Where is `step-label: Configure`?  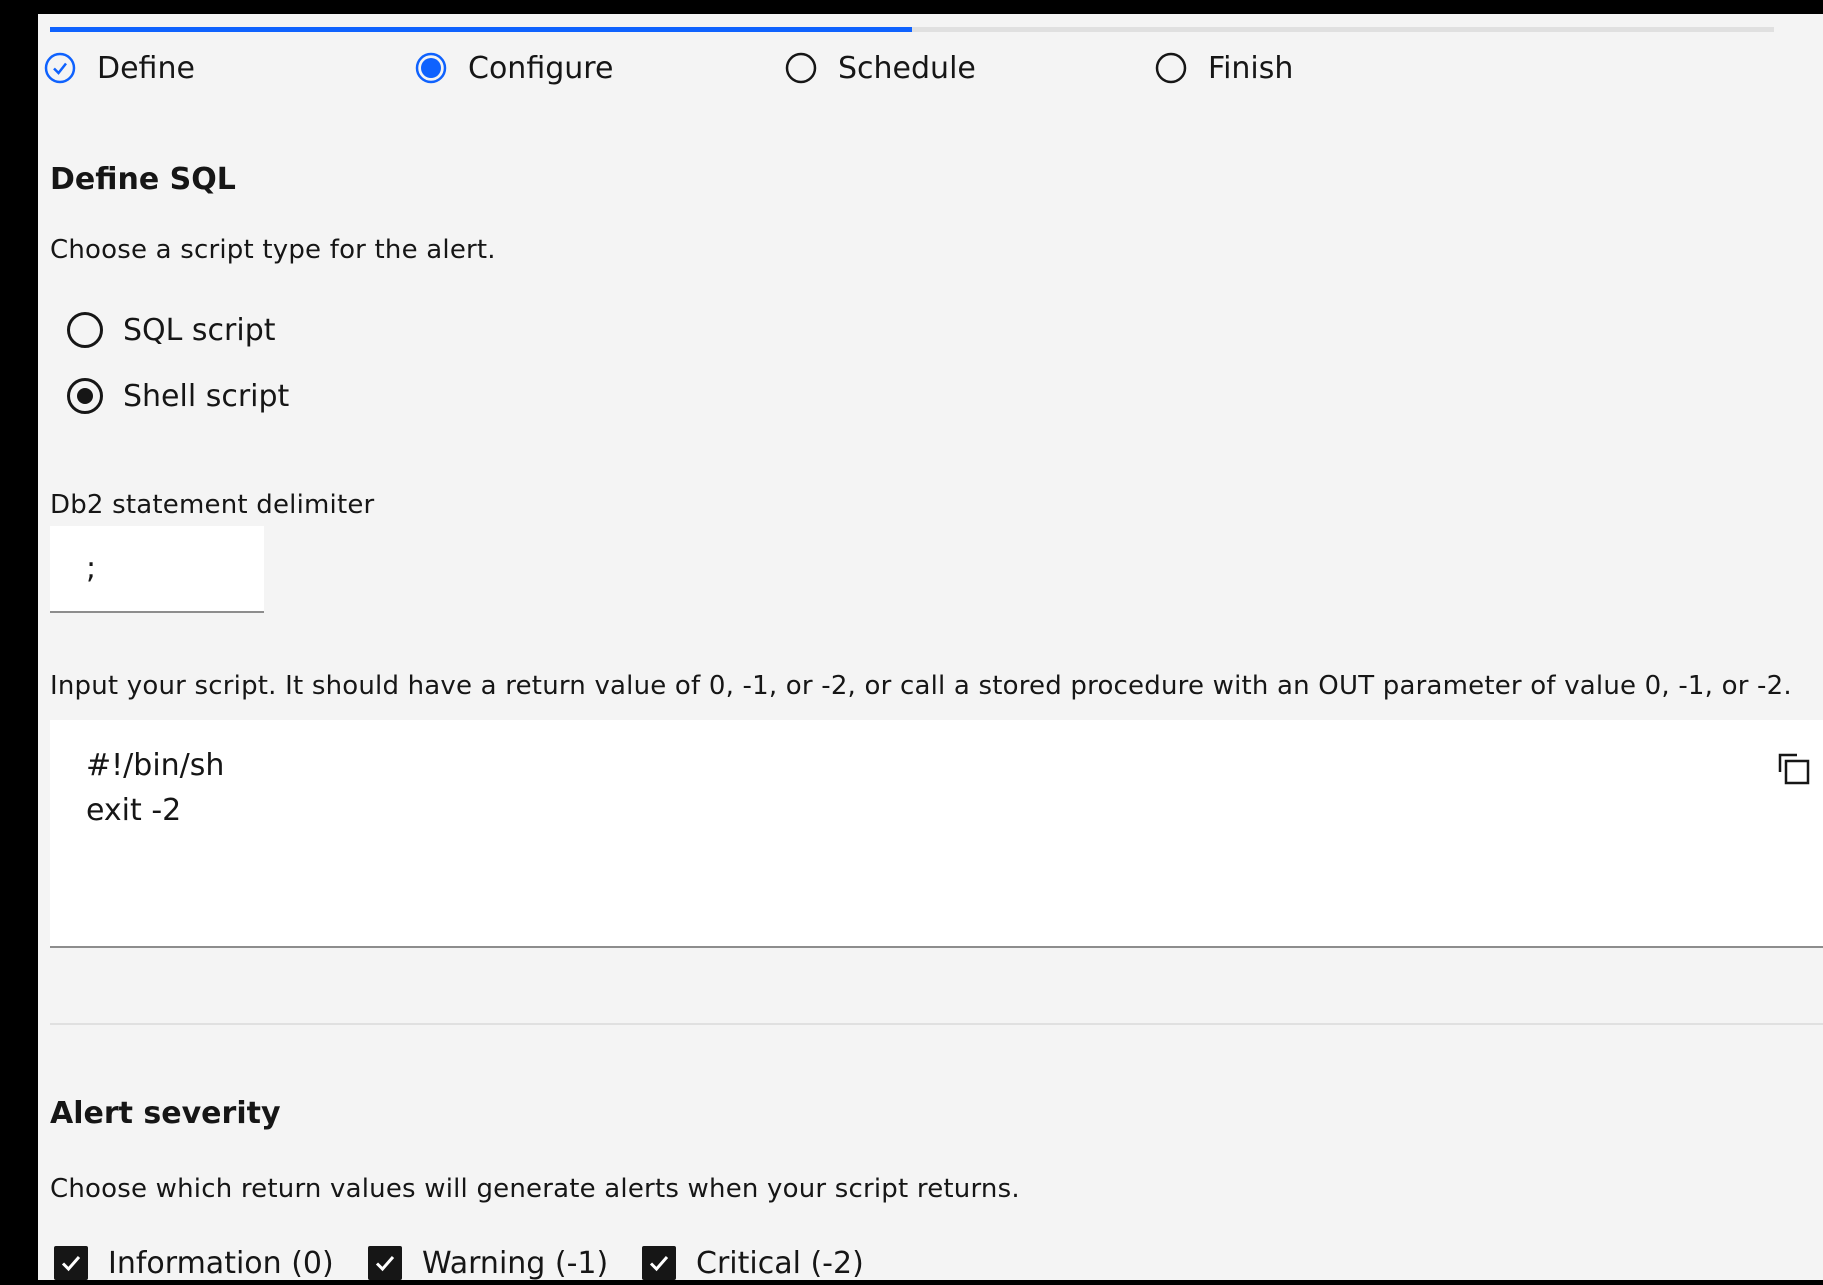
step-label: Configure is located at coordinates (541, 68).